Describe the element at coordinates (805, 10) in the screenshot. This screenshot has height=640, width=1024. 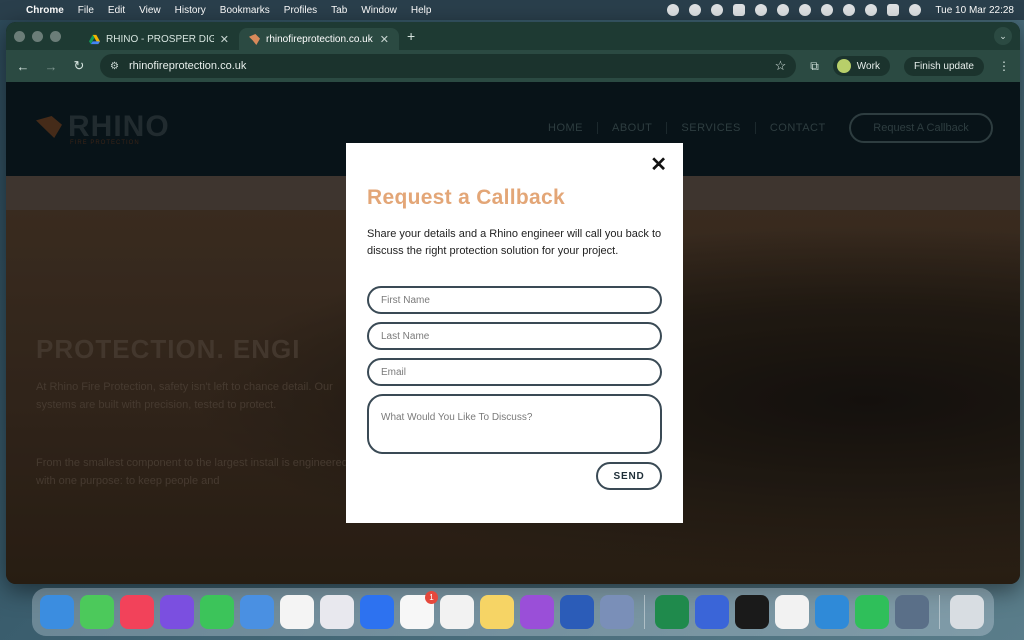
I see `play-icon` at that location.